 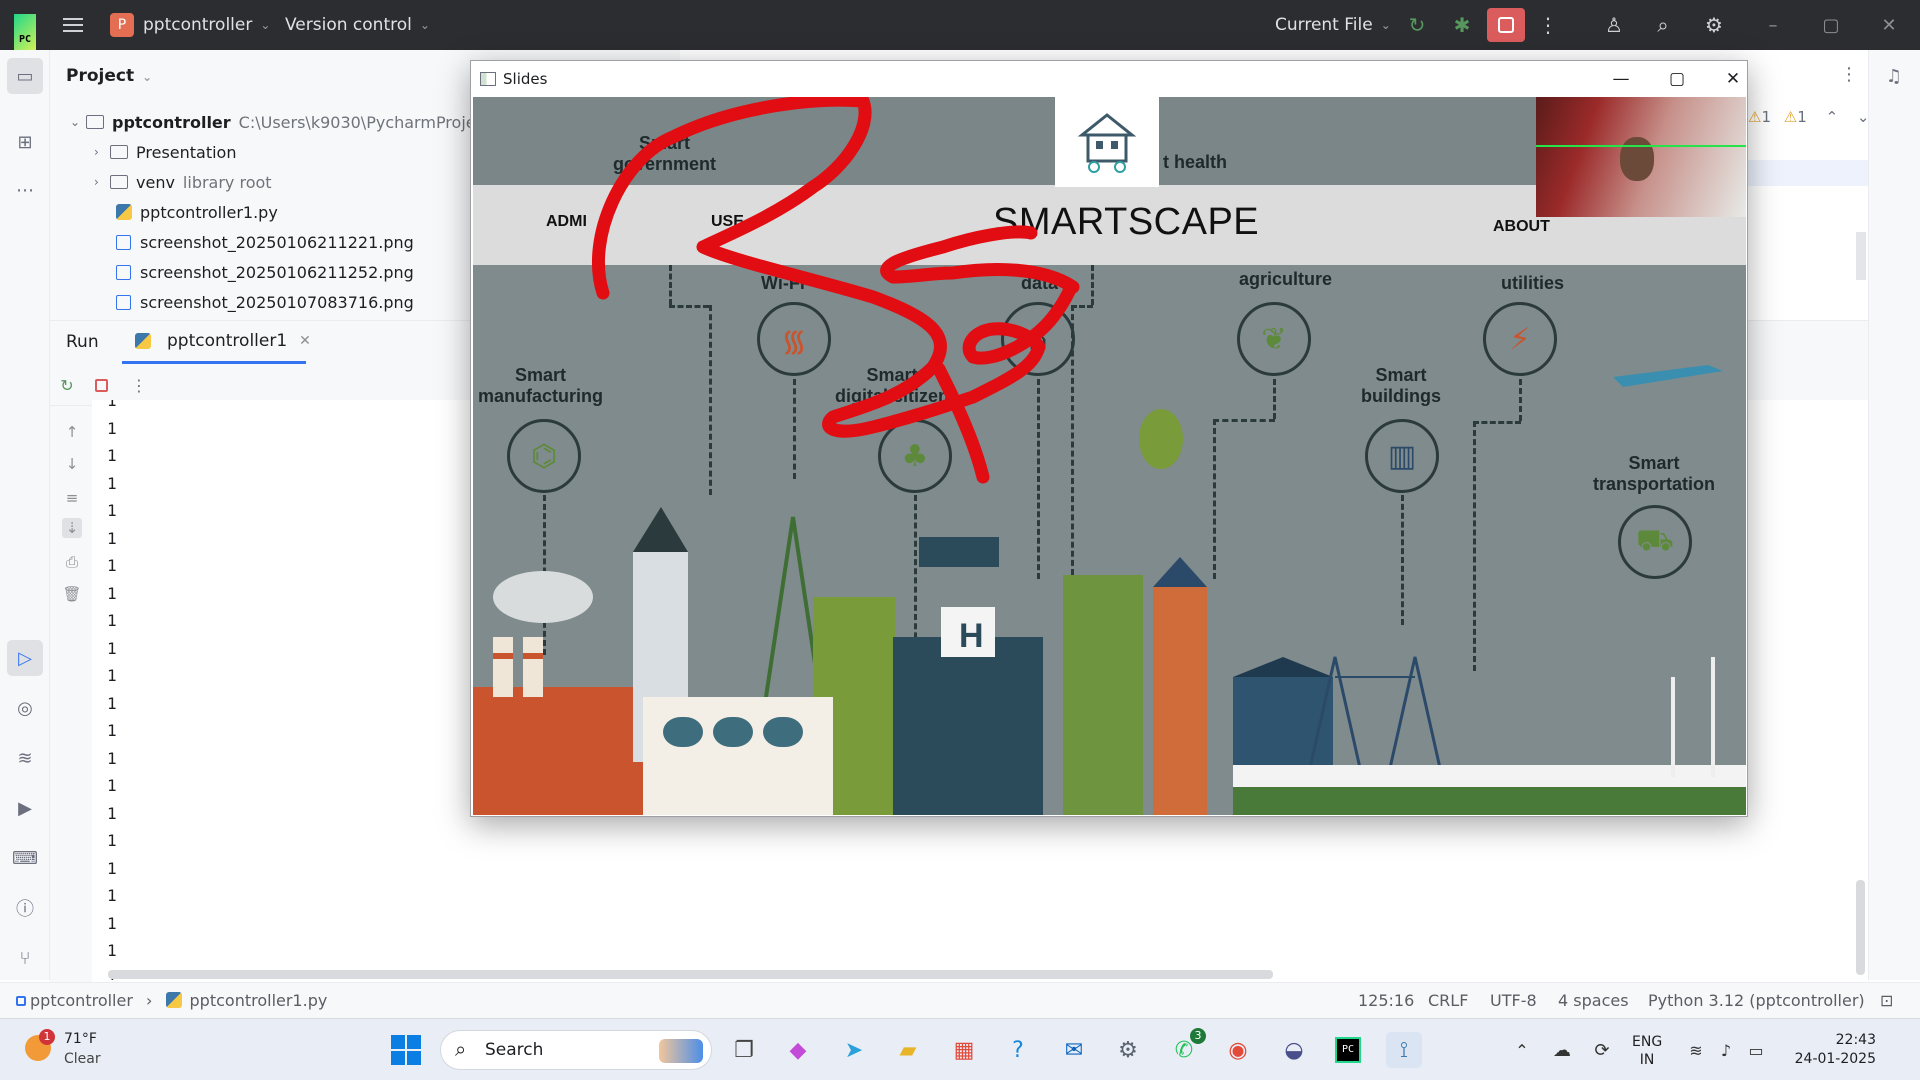 I want to click on notifications-bell-icon: ♫, so click(x=1894, y=76).